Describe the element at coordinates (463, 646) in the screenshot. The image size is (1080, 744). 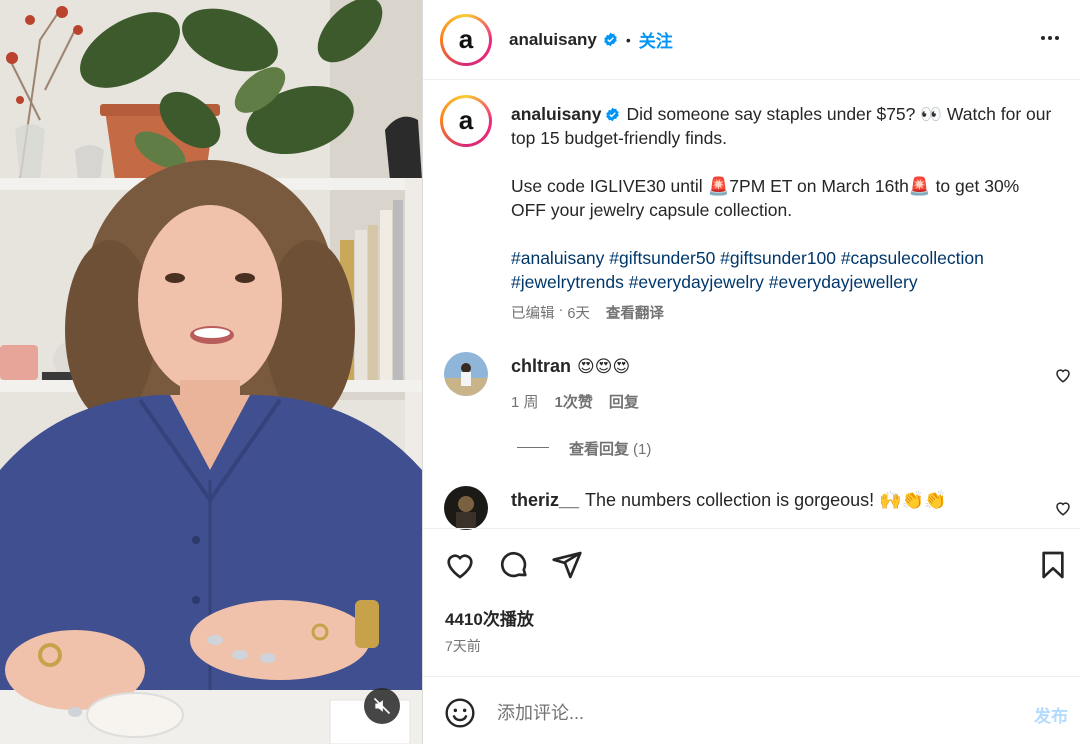
I see `posted-time: 7天前` at that location.